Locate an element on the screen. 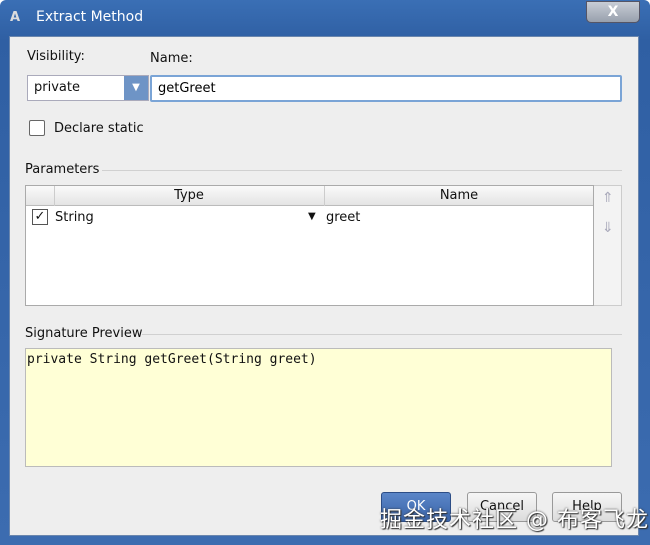 The height and width of the screenshot is (545, 650). visibility-value: private is located at coordinates (57, 87).